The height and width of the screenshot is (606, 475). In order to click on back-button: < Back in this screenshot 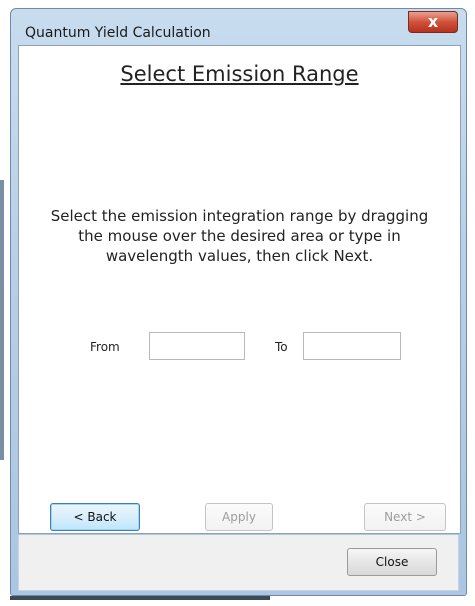, I will do `click(95, 517)`.